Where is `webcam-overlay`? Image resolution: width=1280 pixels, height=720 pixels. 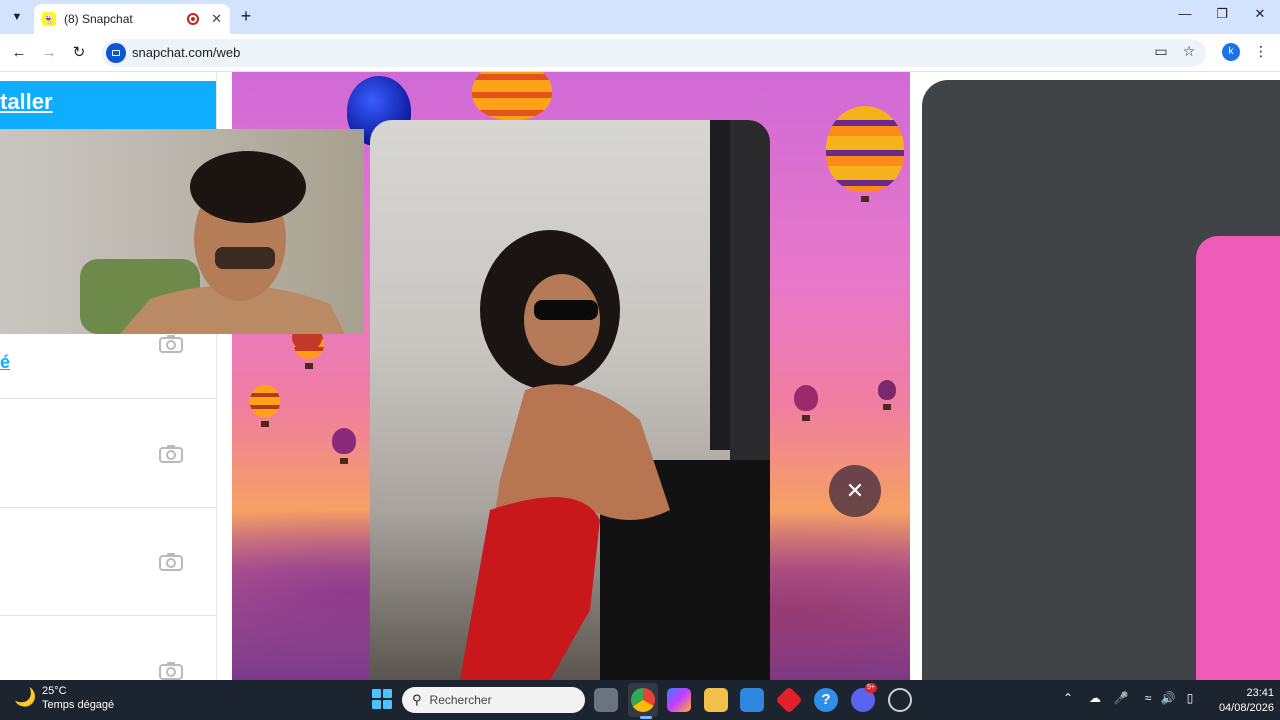
webcam-overlay is located at coordinates (182, 231).